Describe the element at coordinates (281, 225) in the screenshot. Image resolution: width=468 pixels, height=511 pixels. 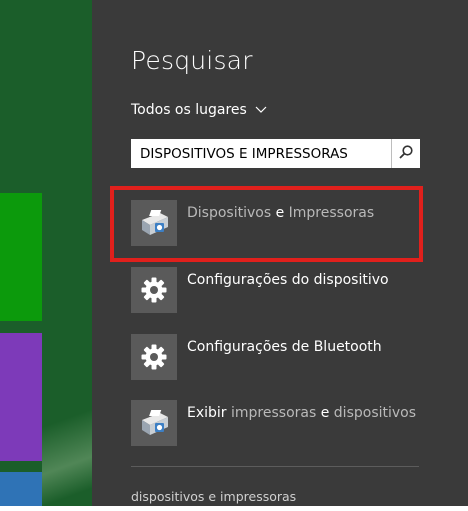
I see `result-devices-and-printers: Dispositivos e Impressoras` at that location.